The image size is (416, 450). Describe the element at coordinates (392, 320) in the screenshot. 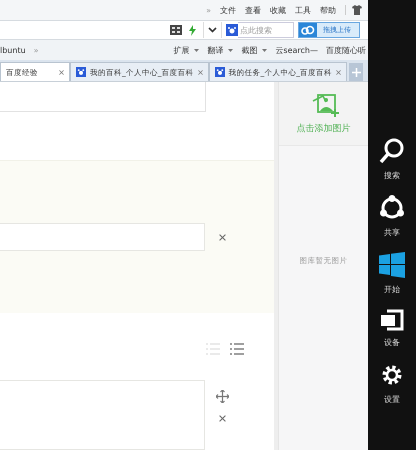

I see `device-icon` at that location.